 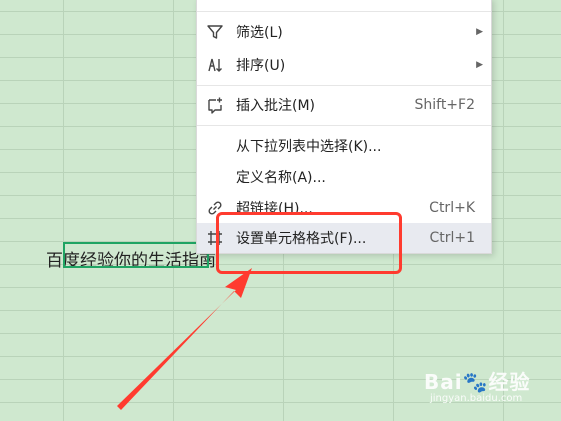 I want to click on watermark: Bai🐾经验 jingyan.baidu.com, so click(x=477, y=385).